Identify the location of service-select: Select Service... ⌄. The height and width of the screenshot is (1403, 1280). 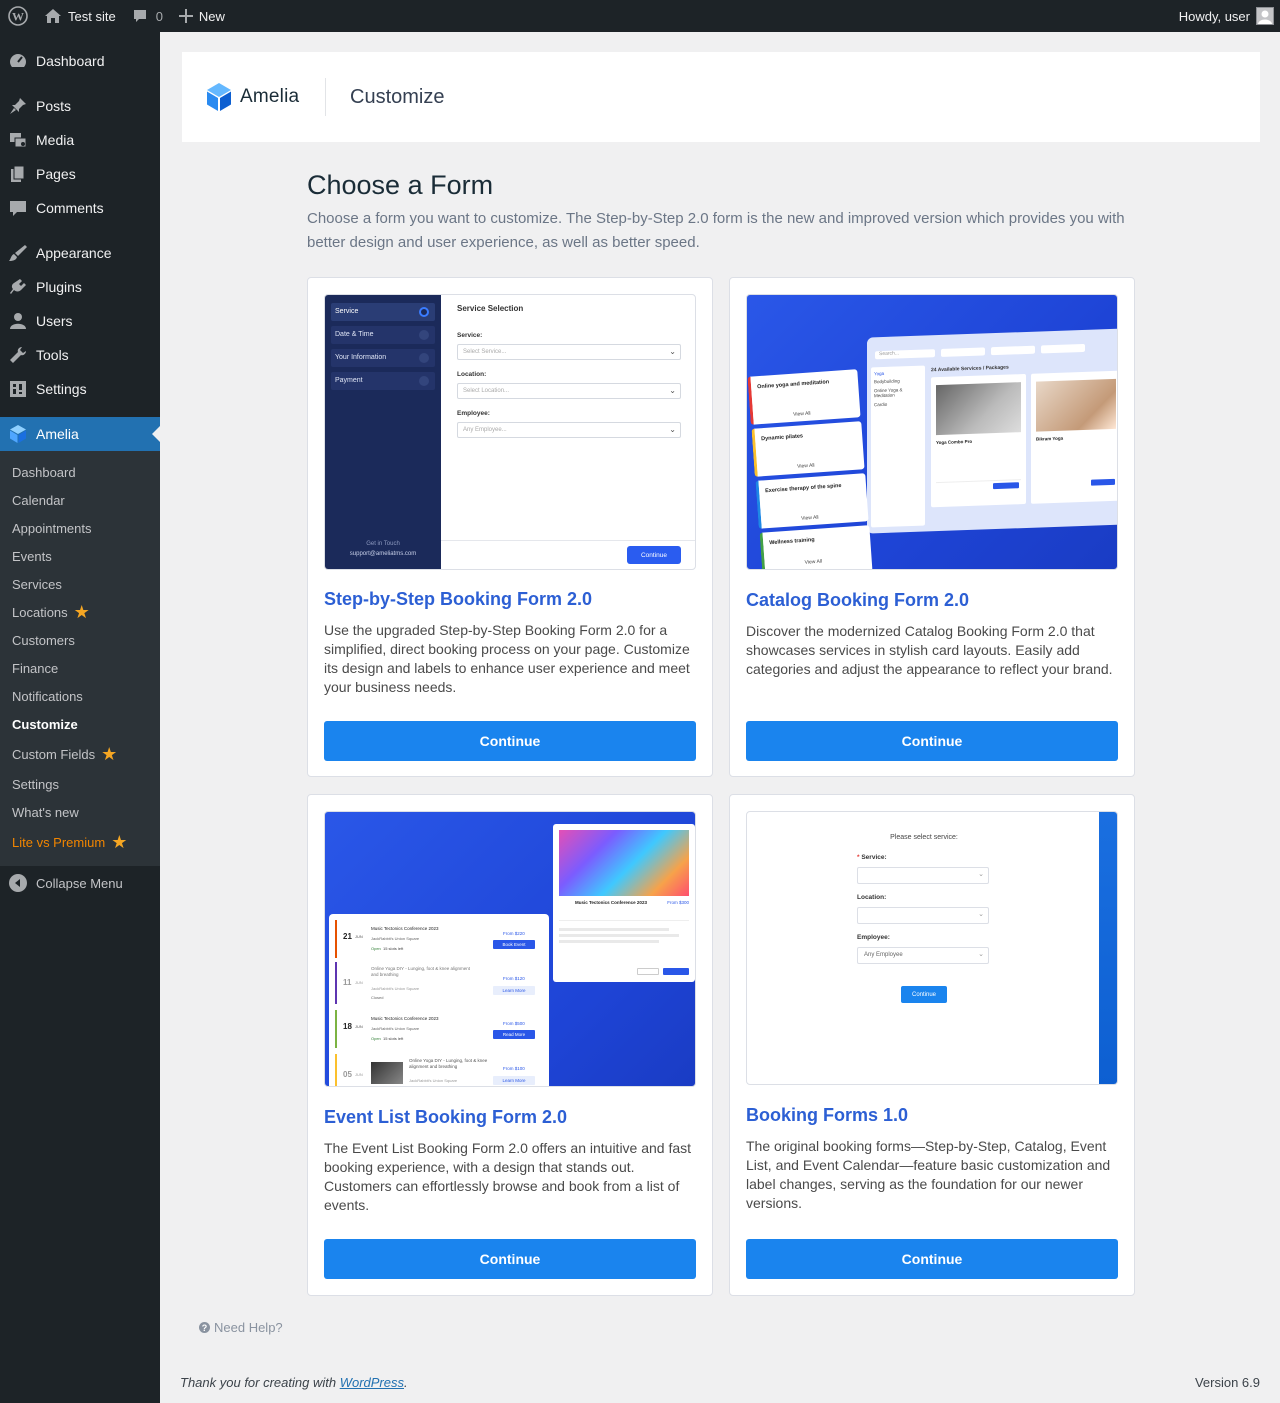
(569, 352).